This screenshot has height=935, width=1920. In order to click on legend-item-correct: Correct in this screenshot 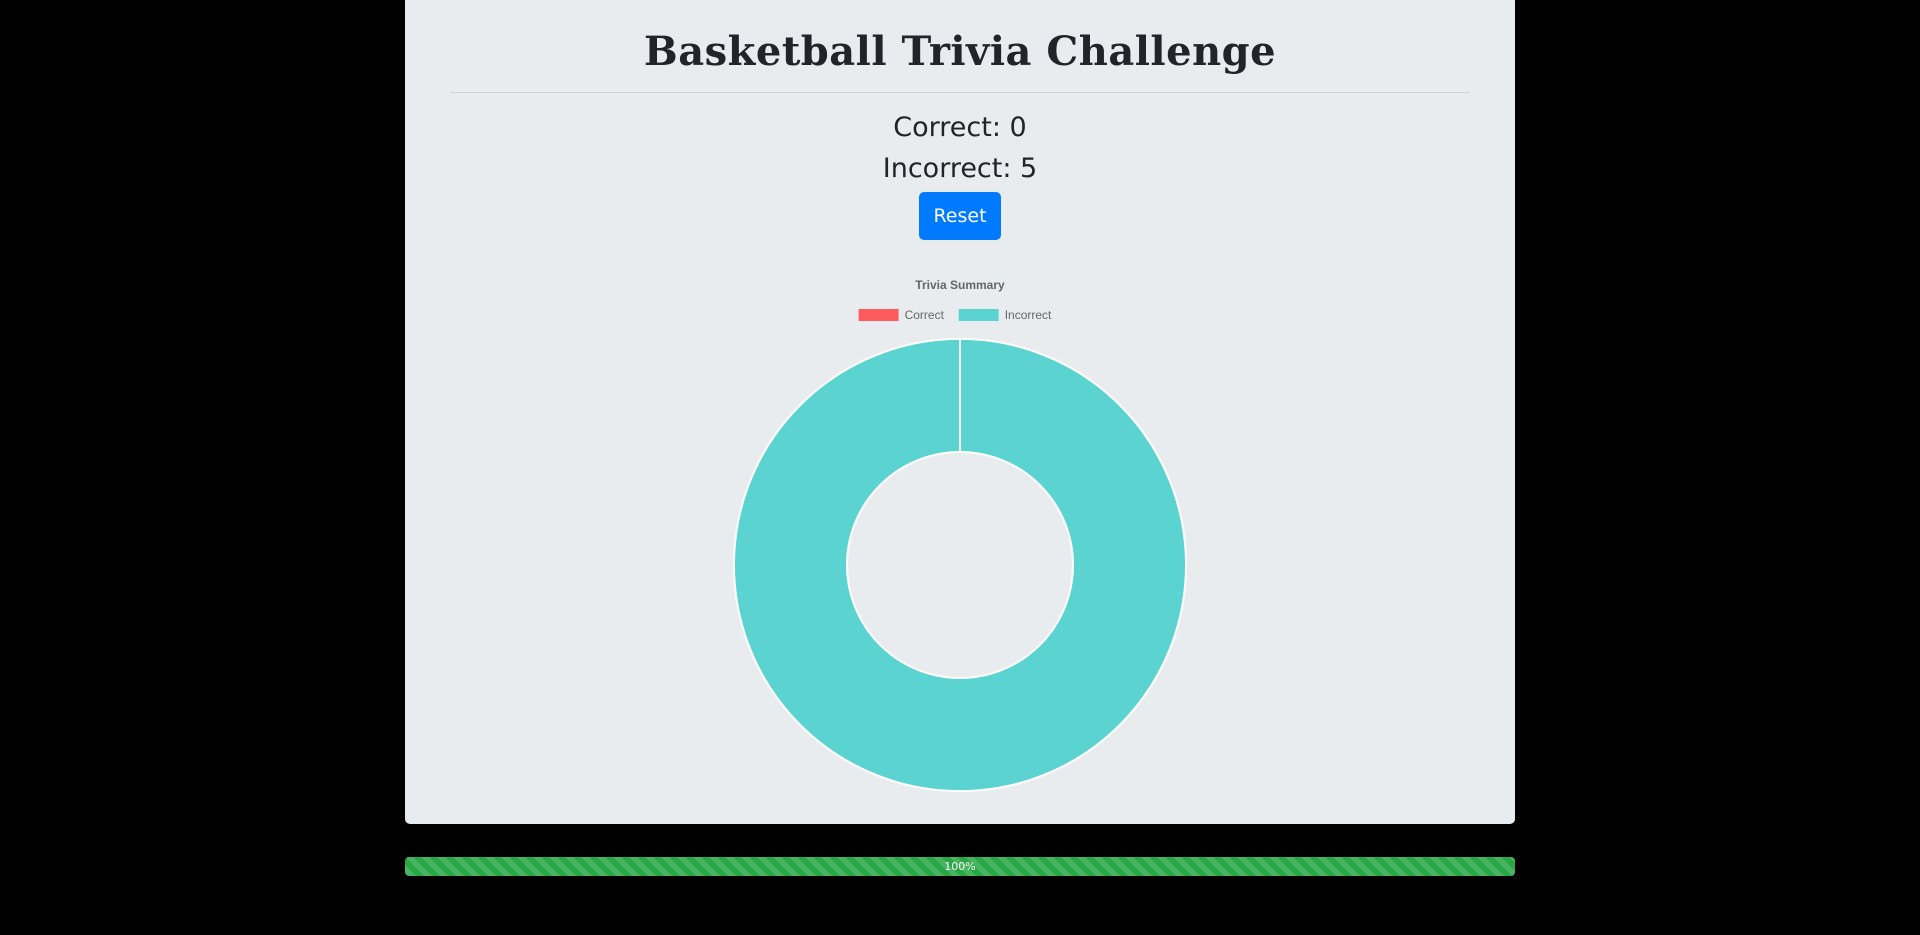, I will do `click(901, 315)`.